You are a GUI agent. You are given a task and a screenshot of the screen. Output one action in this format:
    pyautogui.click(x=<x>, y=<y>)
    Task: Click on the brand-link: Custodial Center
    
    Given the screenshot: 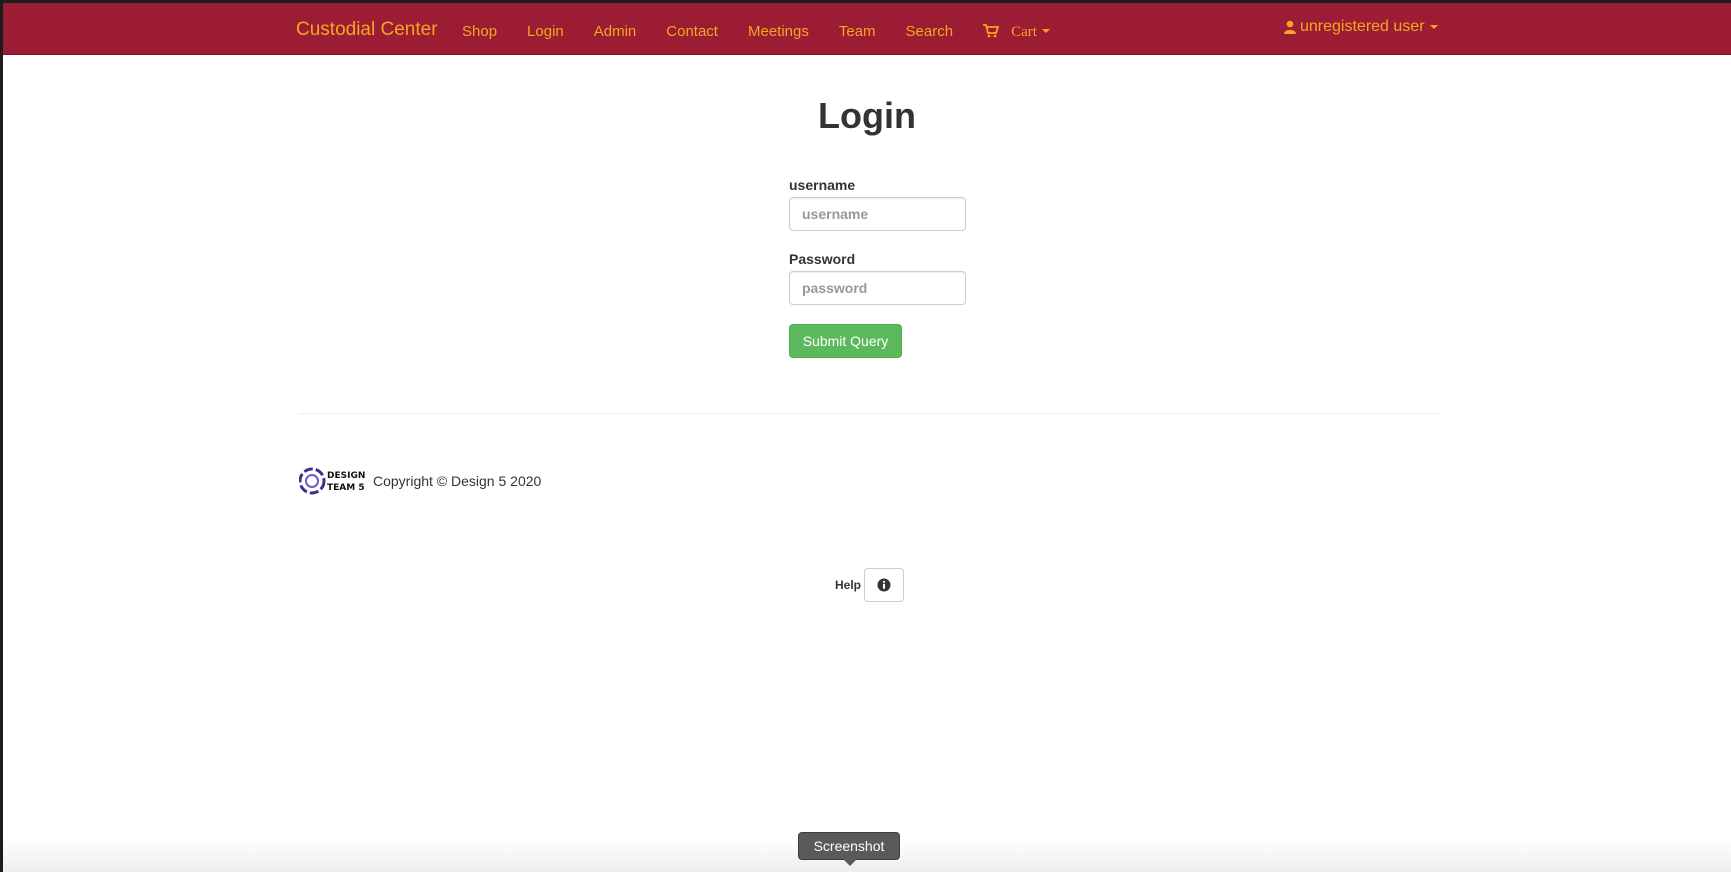 What is the action you would take?
    pyautogui.click(x=367, y=30)
    